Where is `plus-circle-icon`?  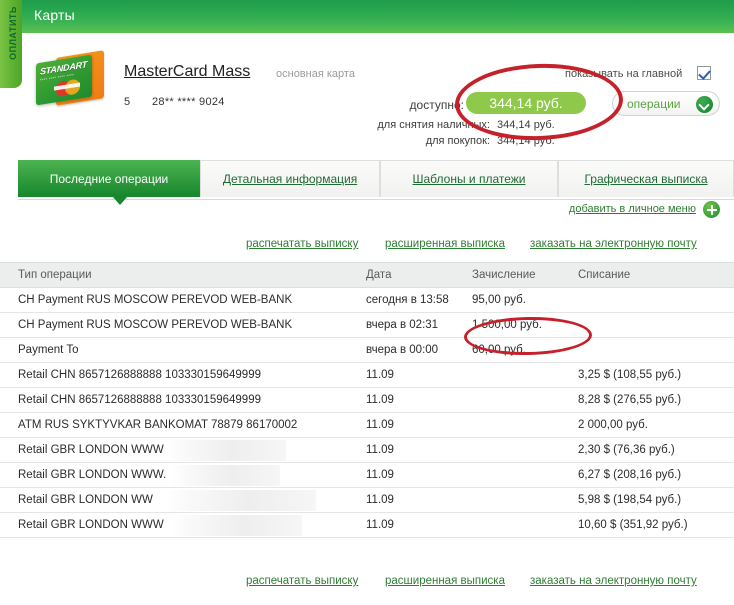 plus-circle-icon is located at coordinates (711, 209).